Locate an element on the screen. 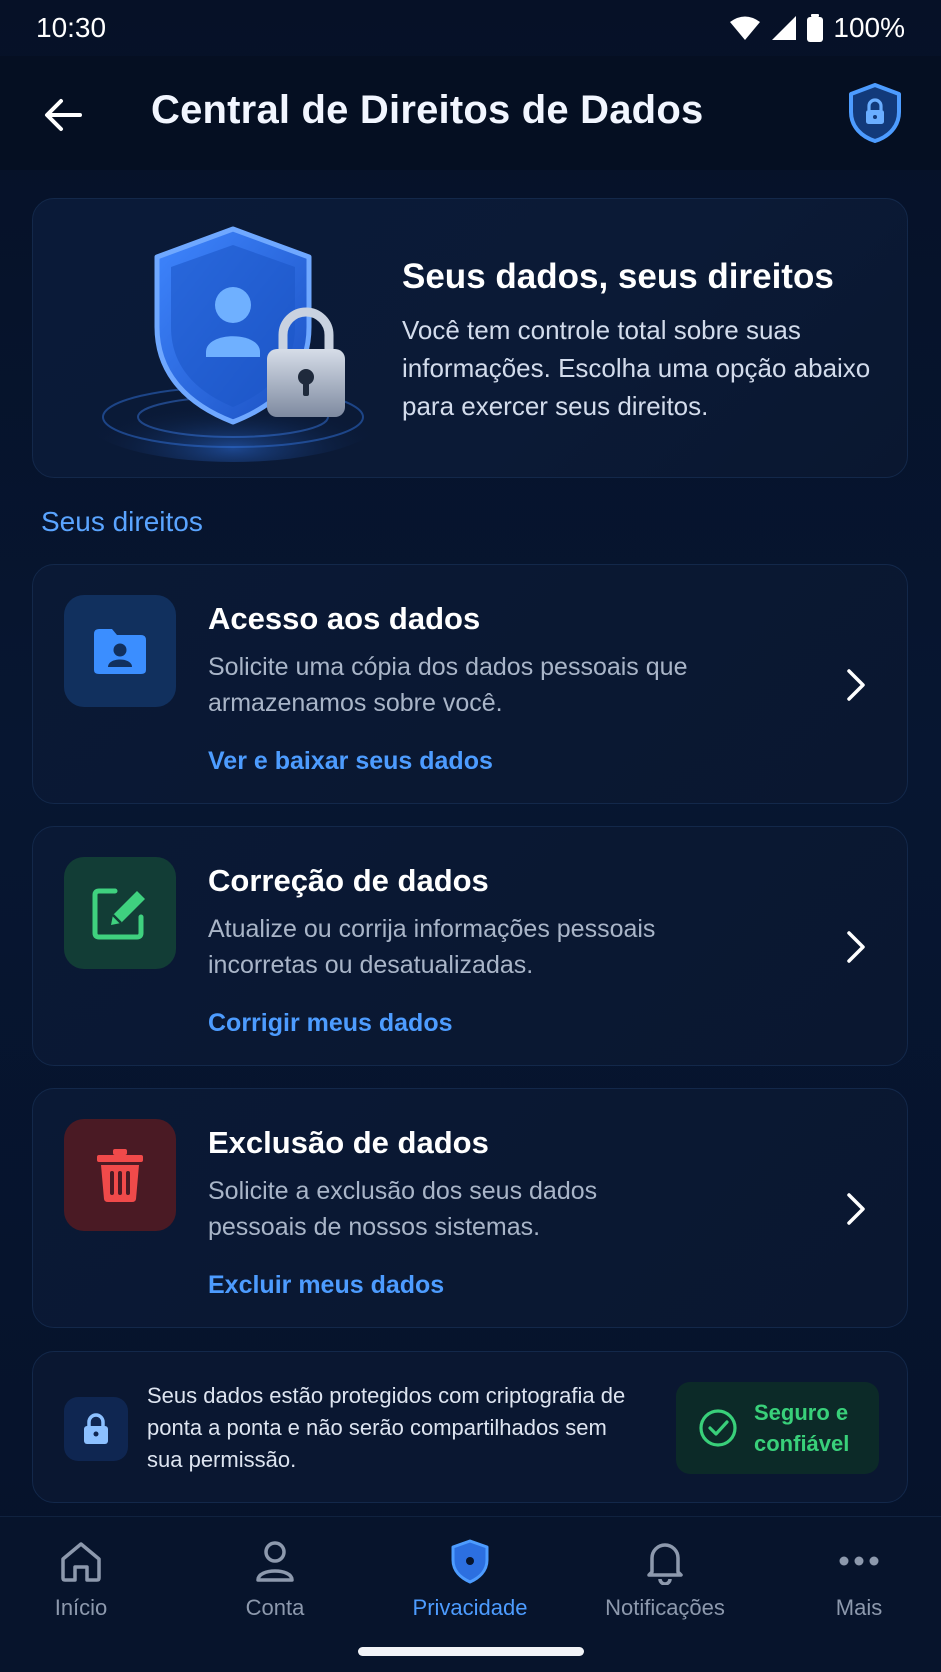 The height and width of the screenshot is (1672, 941). nav-label: Notificações is located at coordinates (665, 1607).